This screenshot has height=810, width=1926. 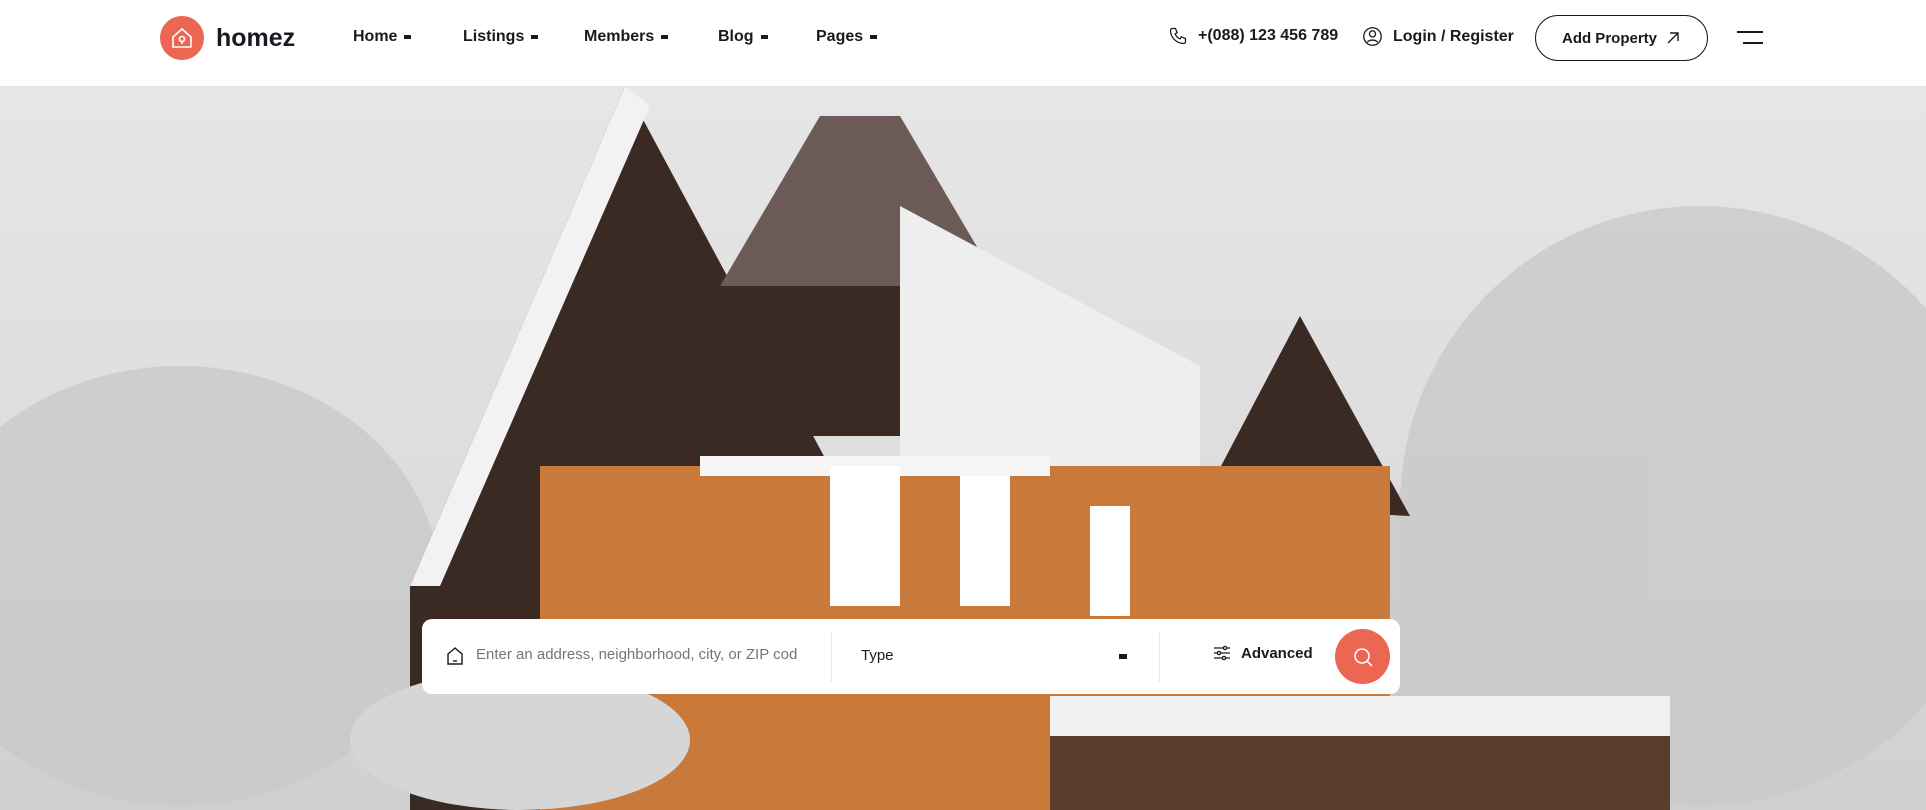 I want to click on search-bar: Type Advanced, so click(x=911, y=656).